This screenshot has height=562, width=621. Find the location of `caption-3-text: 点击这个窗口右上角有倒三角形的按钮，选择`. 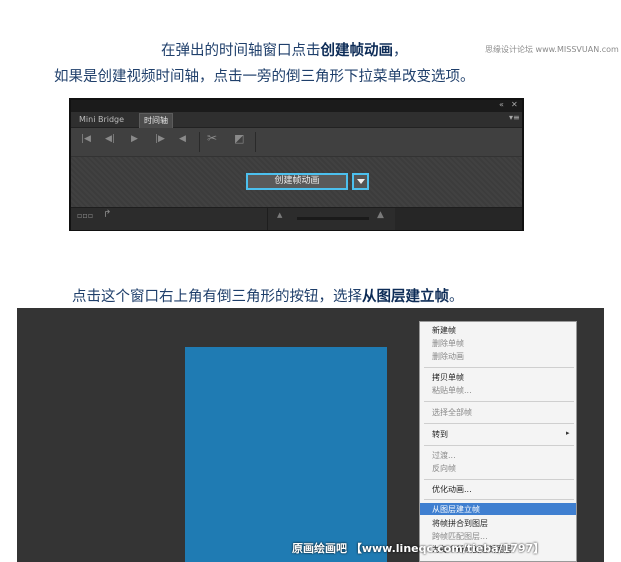

caption-3-text: 点击这个窗口右上角有倒三角形的按钮，选择 is located at coordinates (217, 297).